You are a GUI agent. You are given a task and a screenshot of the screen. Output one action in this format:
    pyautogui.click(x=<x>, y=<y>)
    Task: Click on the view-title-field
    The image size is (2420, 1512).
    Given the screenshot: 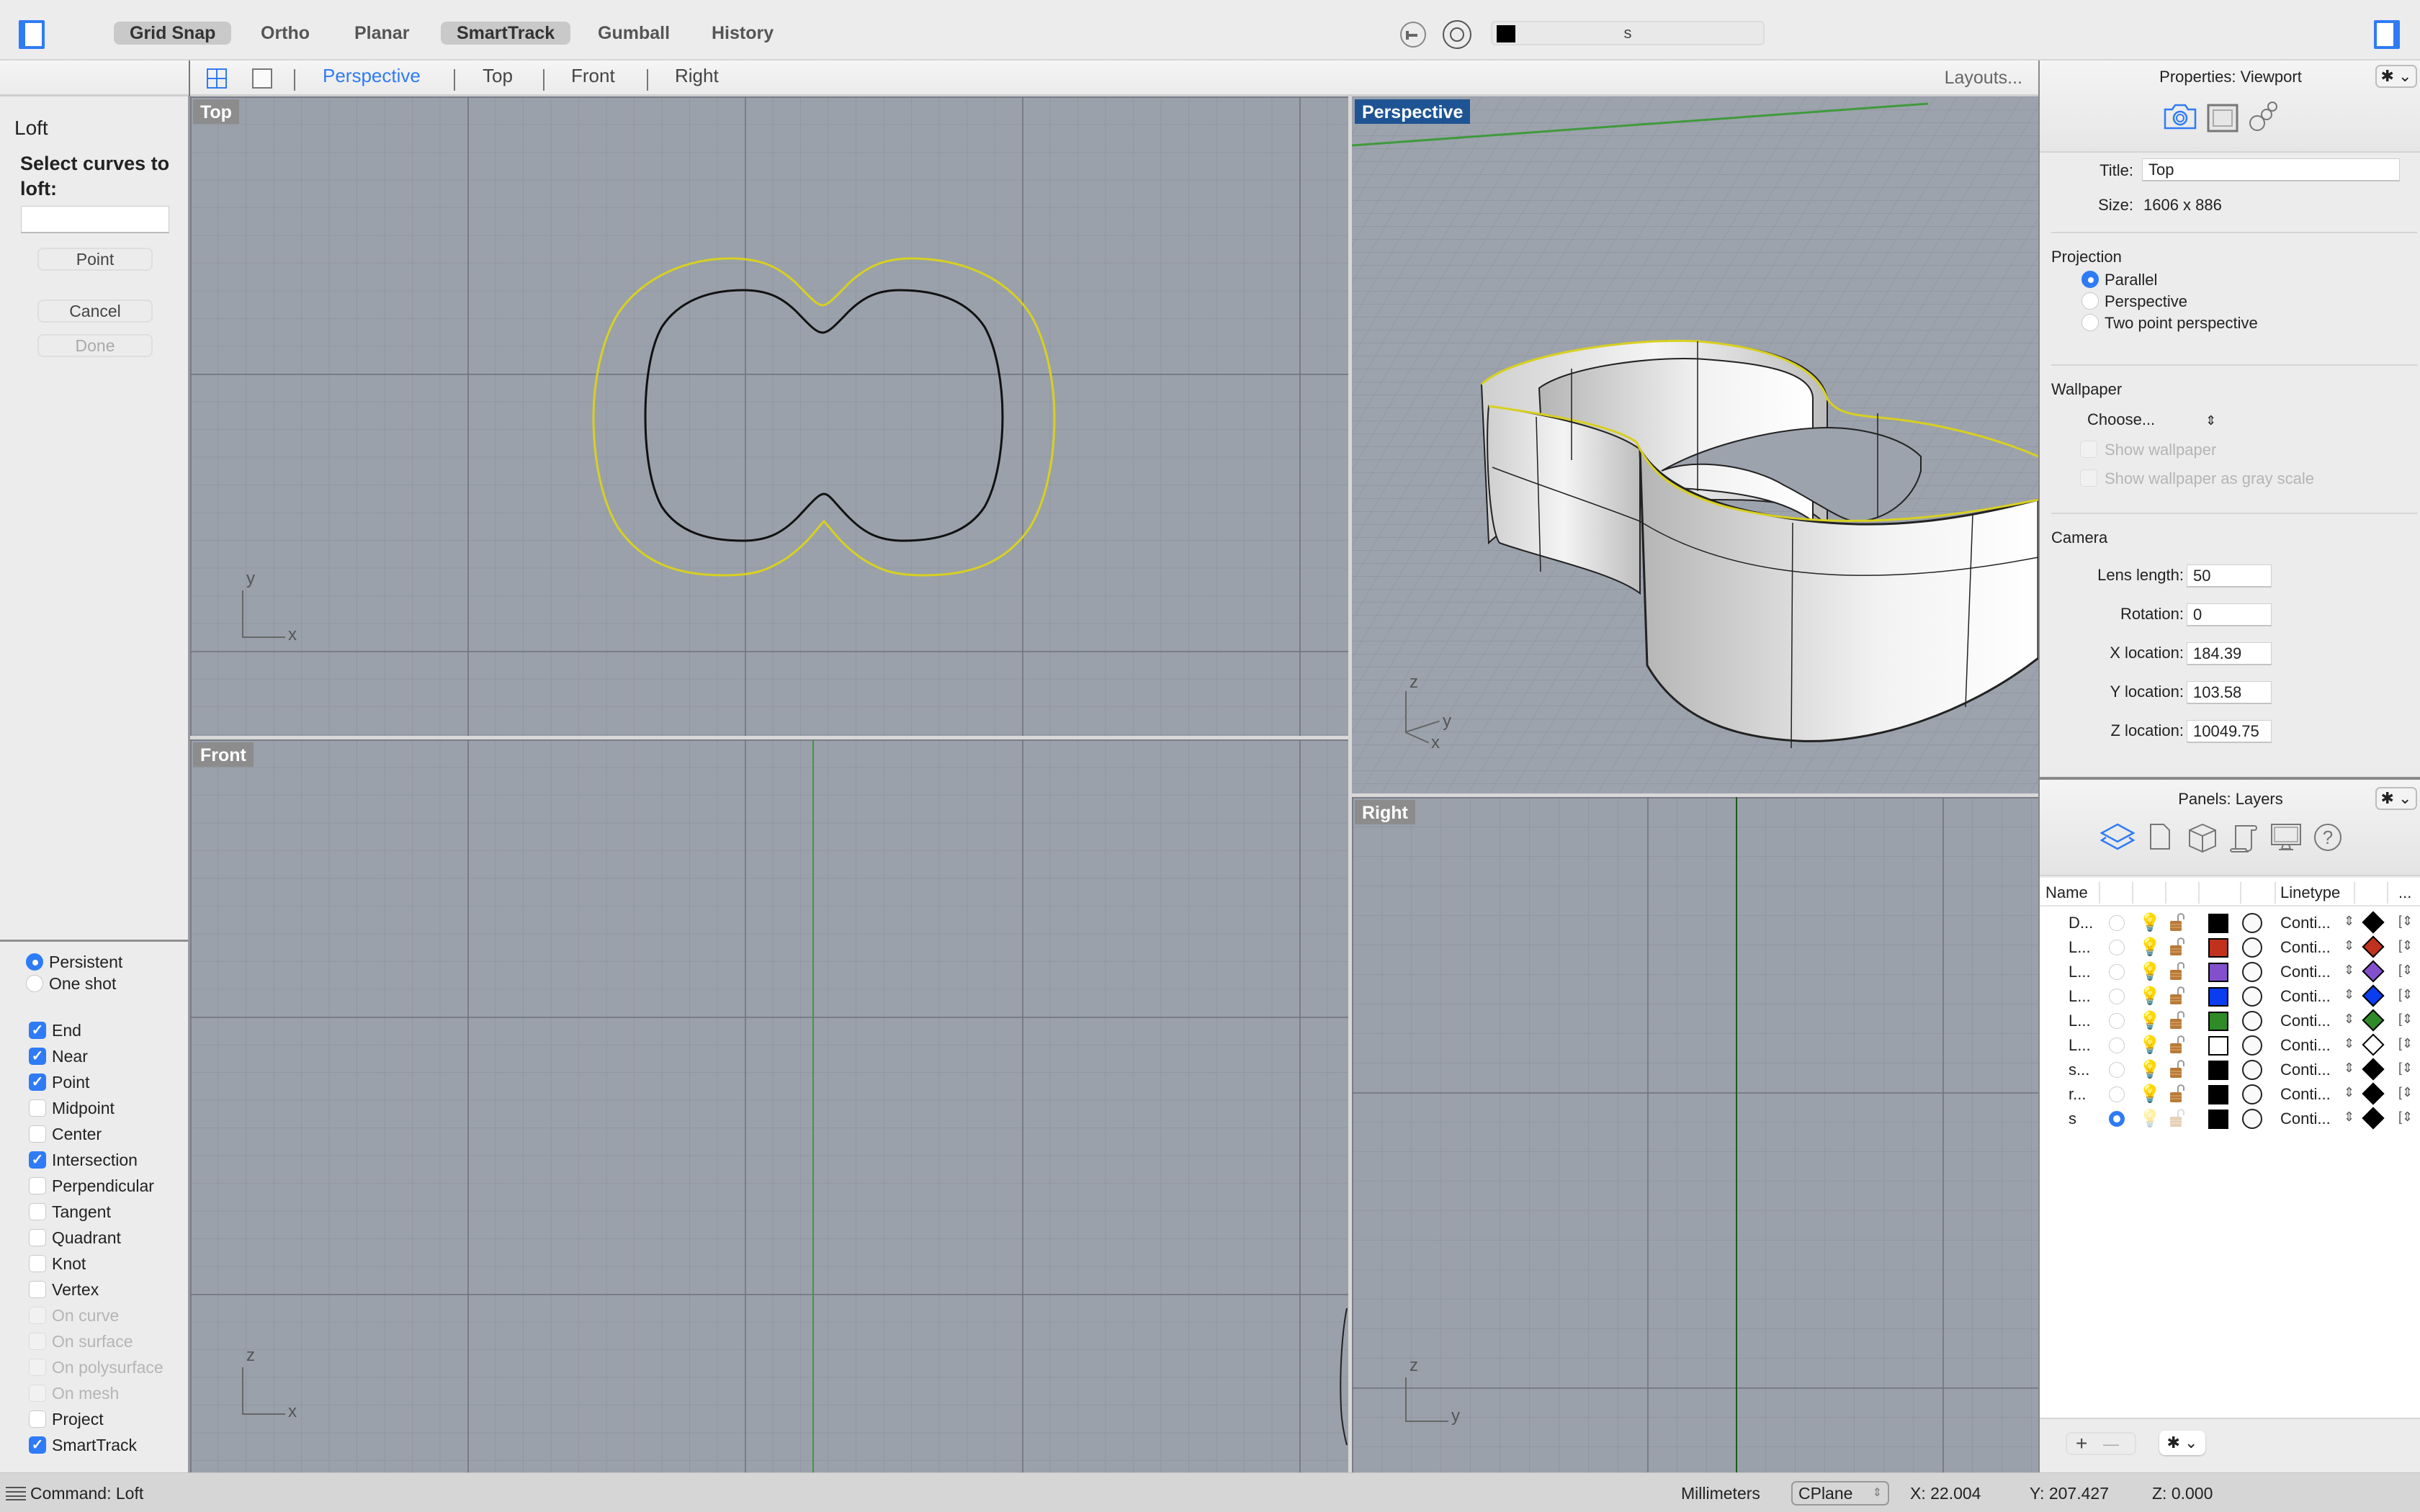 What is the action you would take?
    pyautogui.click(x=2271, y=169)
    